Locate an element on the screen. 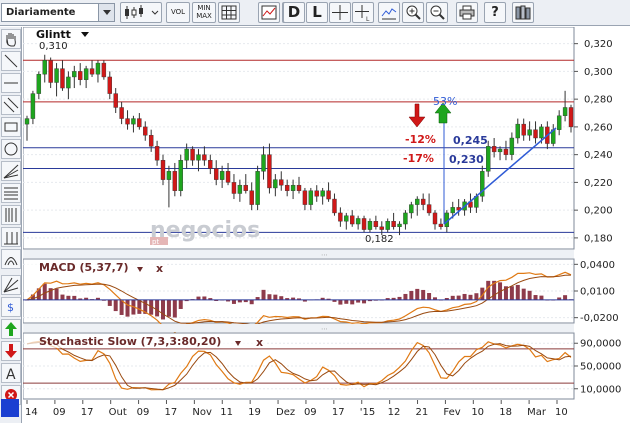 This screenshot has height=423, width=630. crosshair-values-icon: L is located at coordinates (362, 14).